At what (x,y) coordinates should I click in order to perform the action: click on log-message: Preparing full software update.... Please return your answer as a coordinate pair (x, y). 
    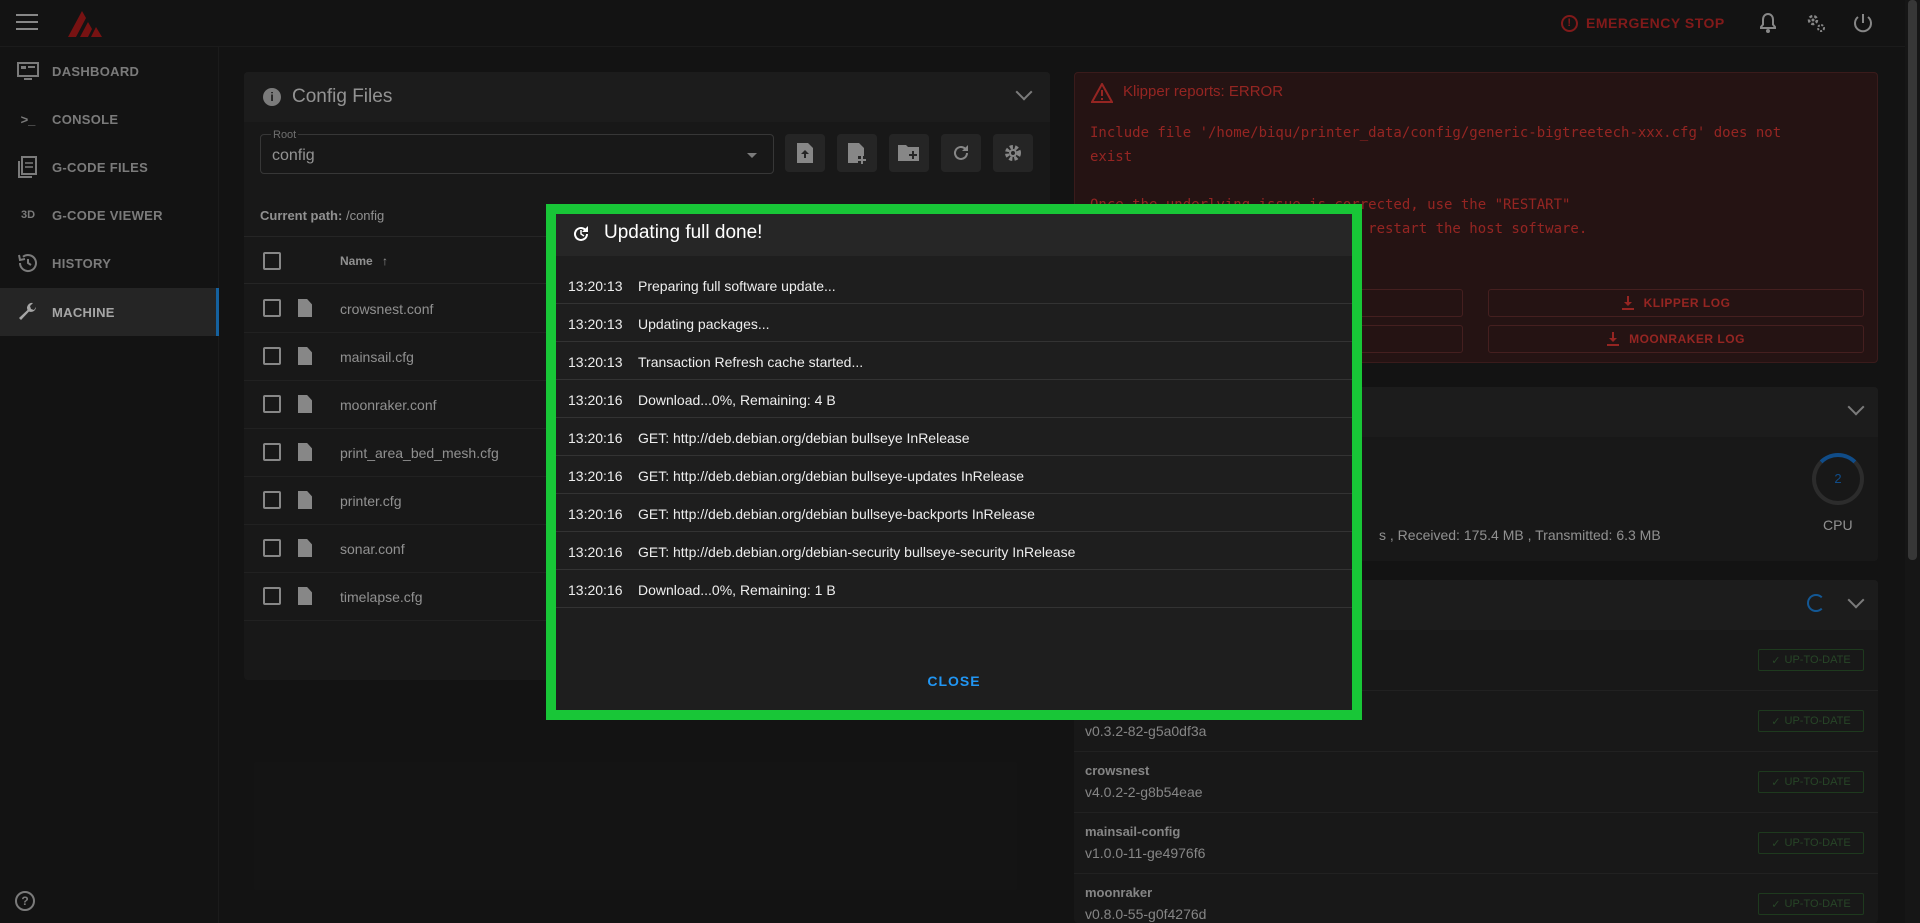
    Looking at the image, I should click on (737, 286).